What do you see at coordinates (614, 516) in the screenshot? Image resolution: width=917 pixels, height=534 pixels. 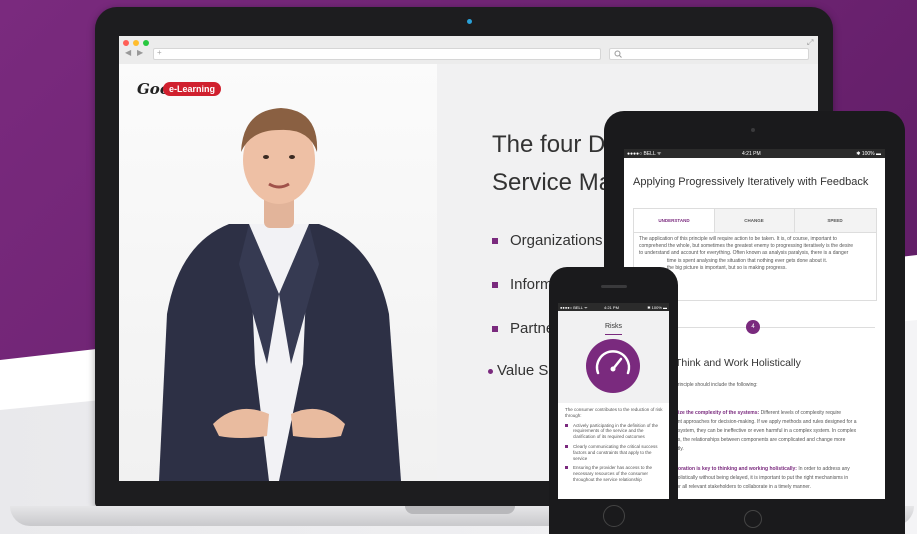 I see `phone-home-button` at bounding box center [614, 516].